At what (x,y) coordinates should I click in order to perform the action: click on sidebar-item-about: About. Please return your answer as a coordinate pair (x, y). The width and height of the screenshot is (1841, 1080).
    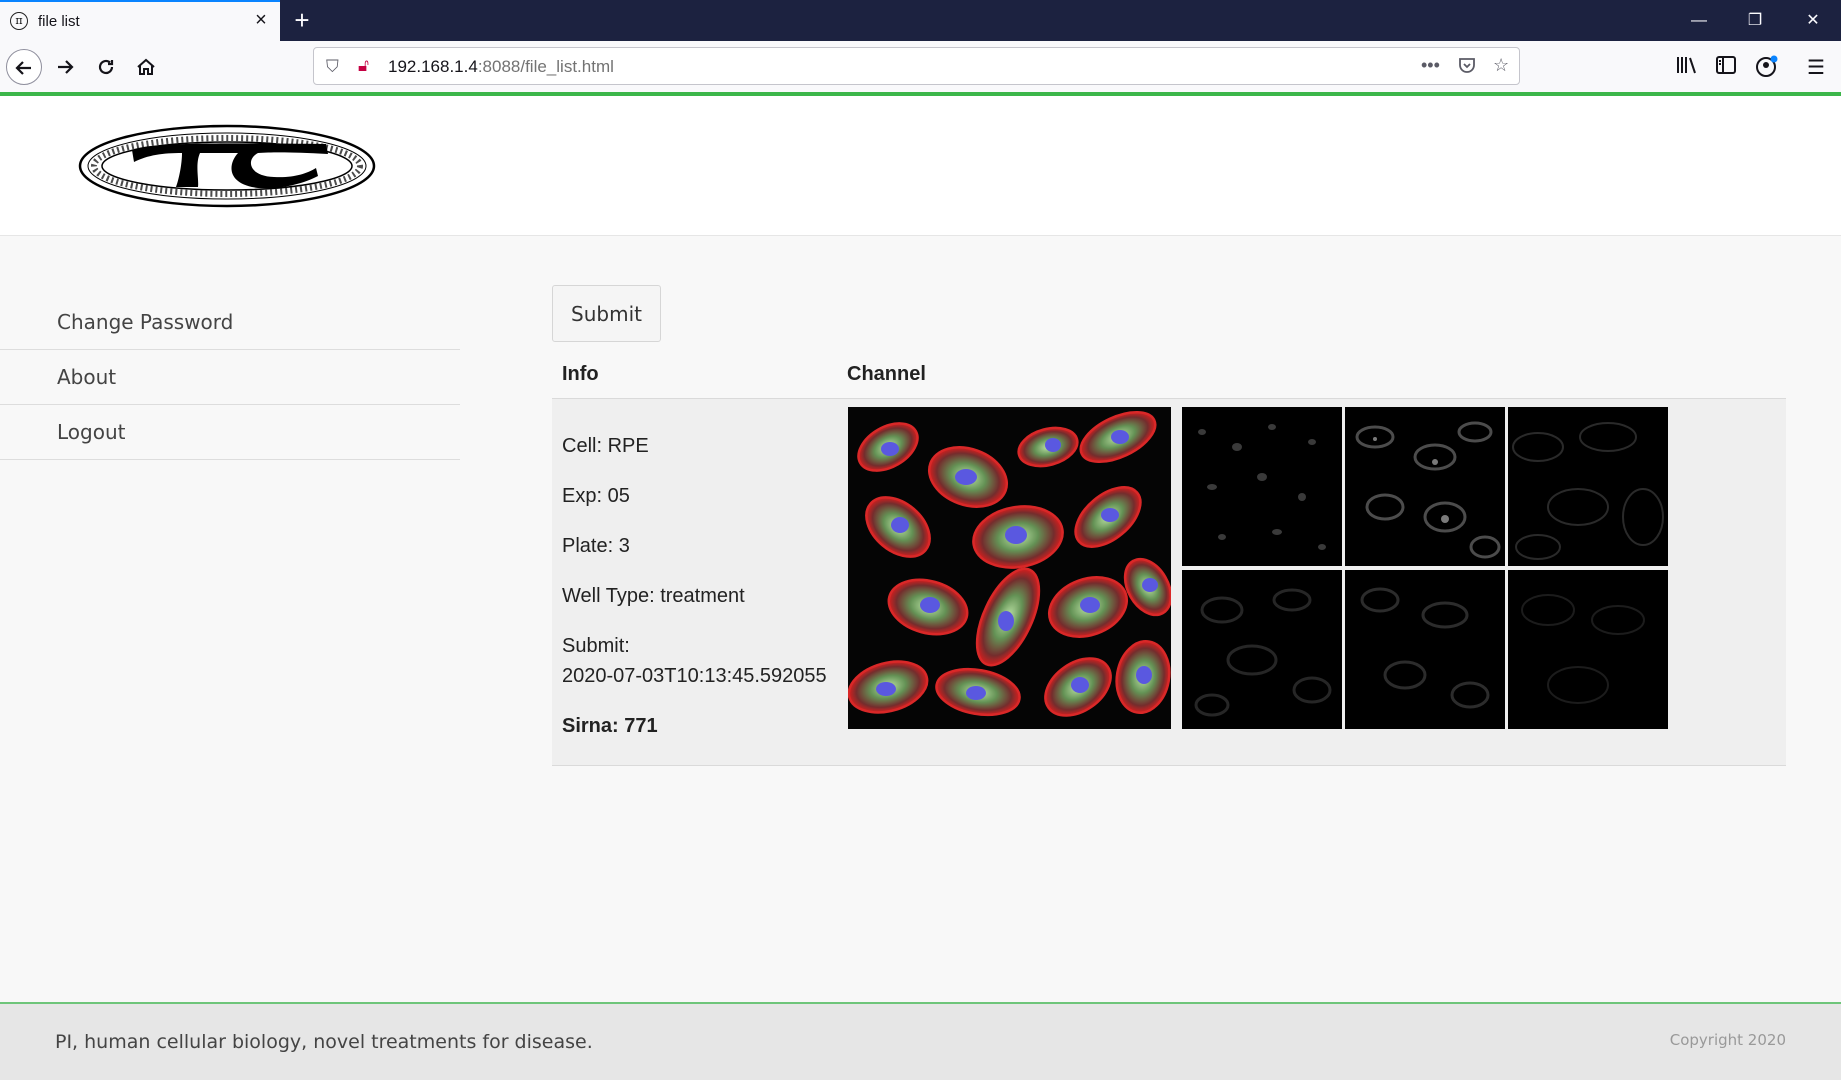
    Looking at the image, I should click on (230, 377).